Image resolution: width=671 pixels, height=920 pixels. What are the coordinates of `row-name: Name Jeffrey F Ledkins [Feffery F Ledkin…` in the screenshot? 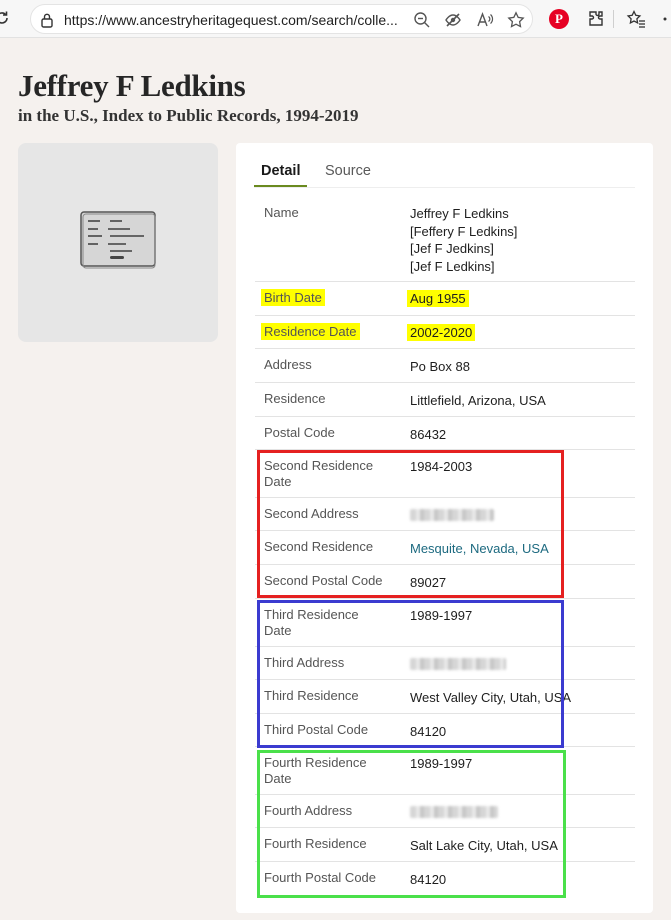 It's located at (445, 238).